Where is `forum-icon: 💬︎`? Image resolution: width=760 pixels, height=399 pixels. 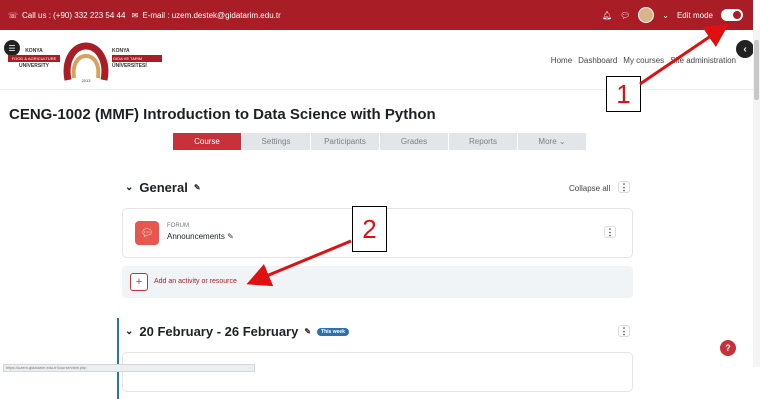
forum-icon: 💬︎ is located at coordinates (147, 233).